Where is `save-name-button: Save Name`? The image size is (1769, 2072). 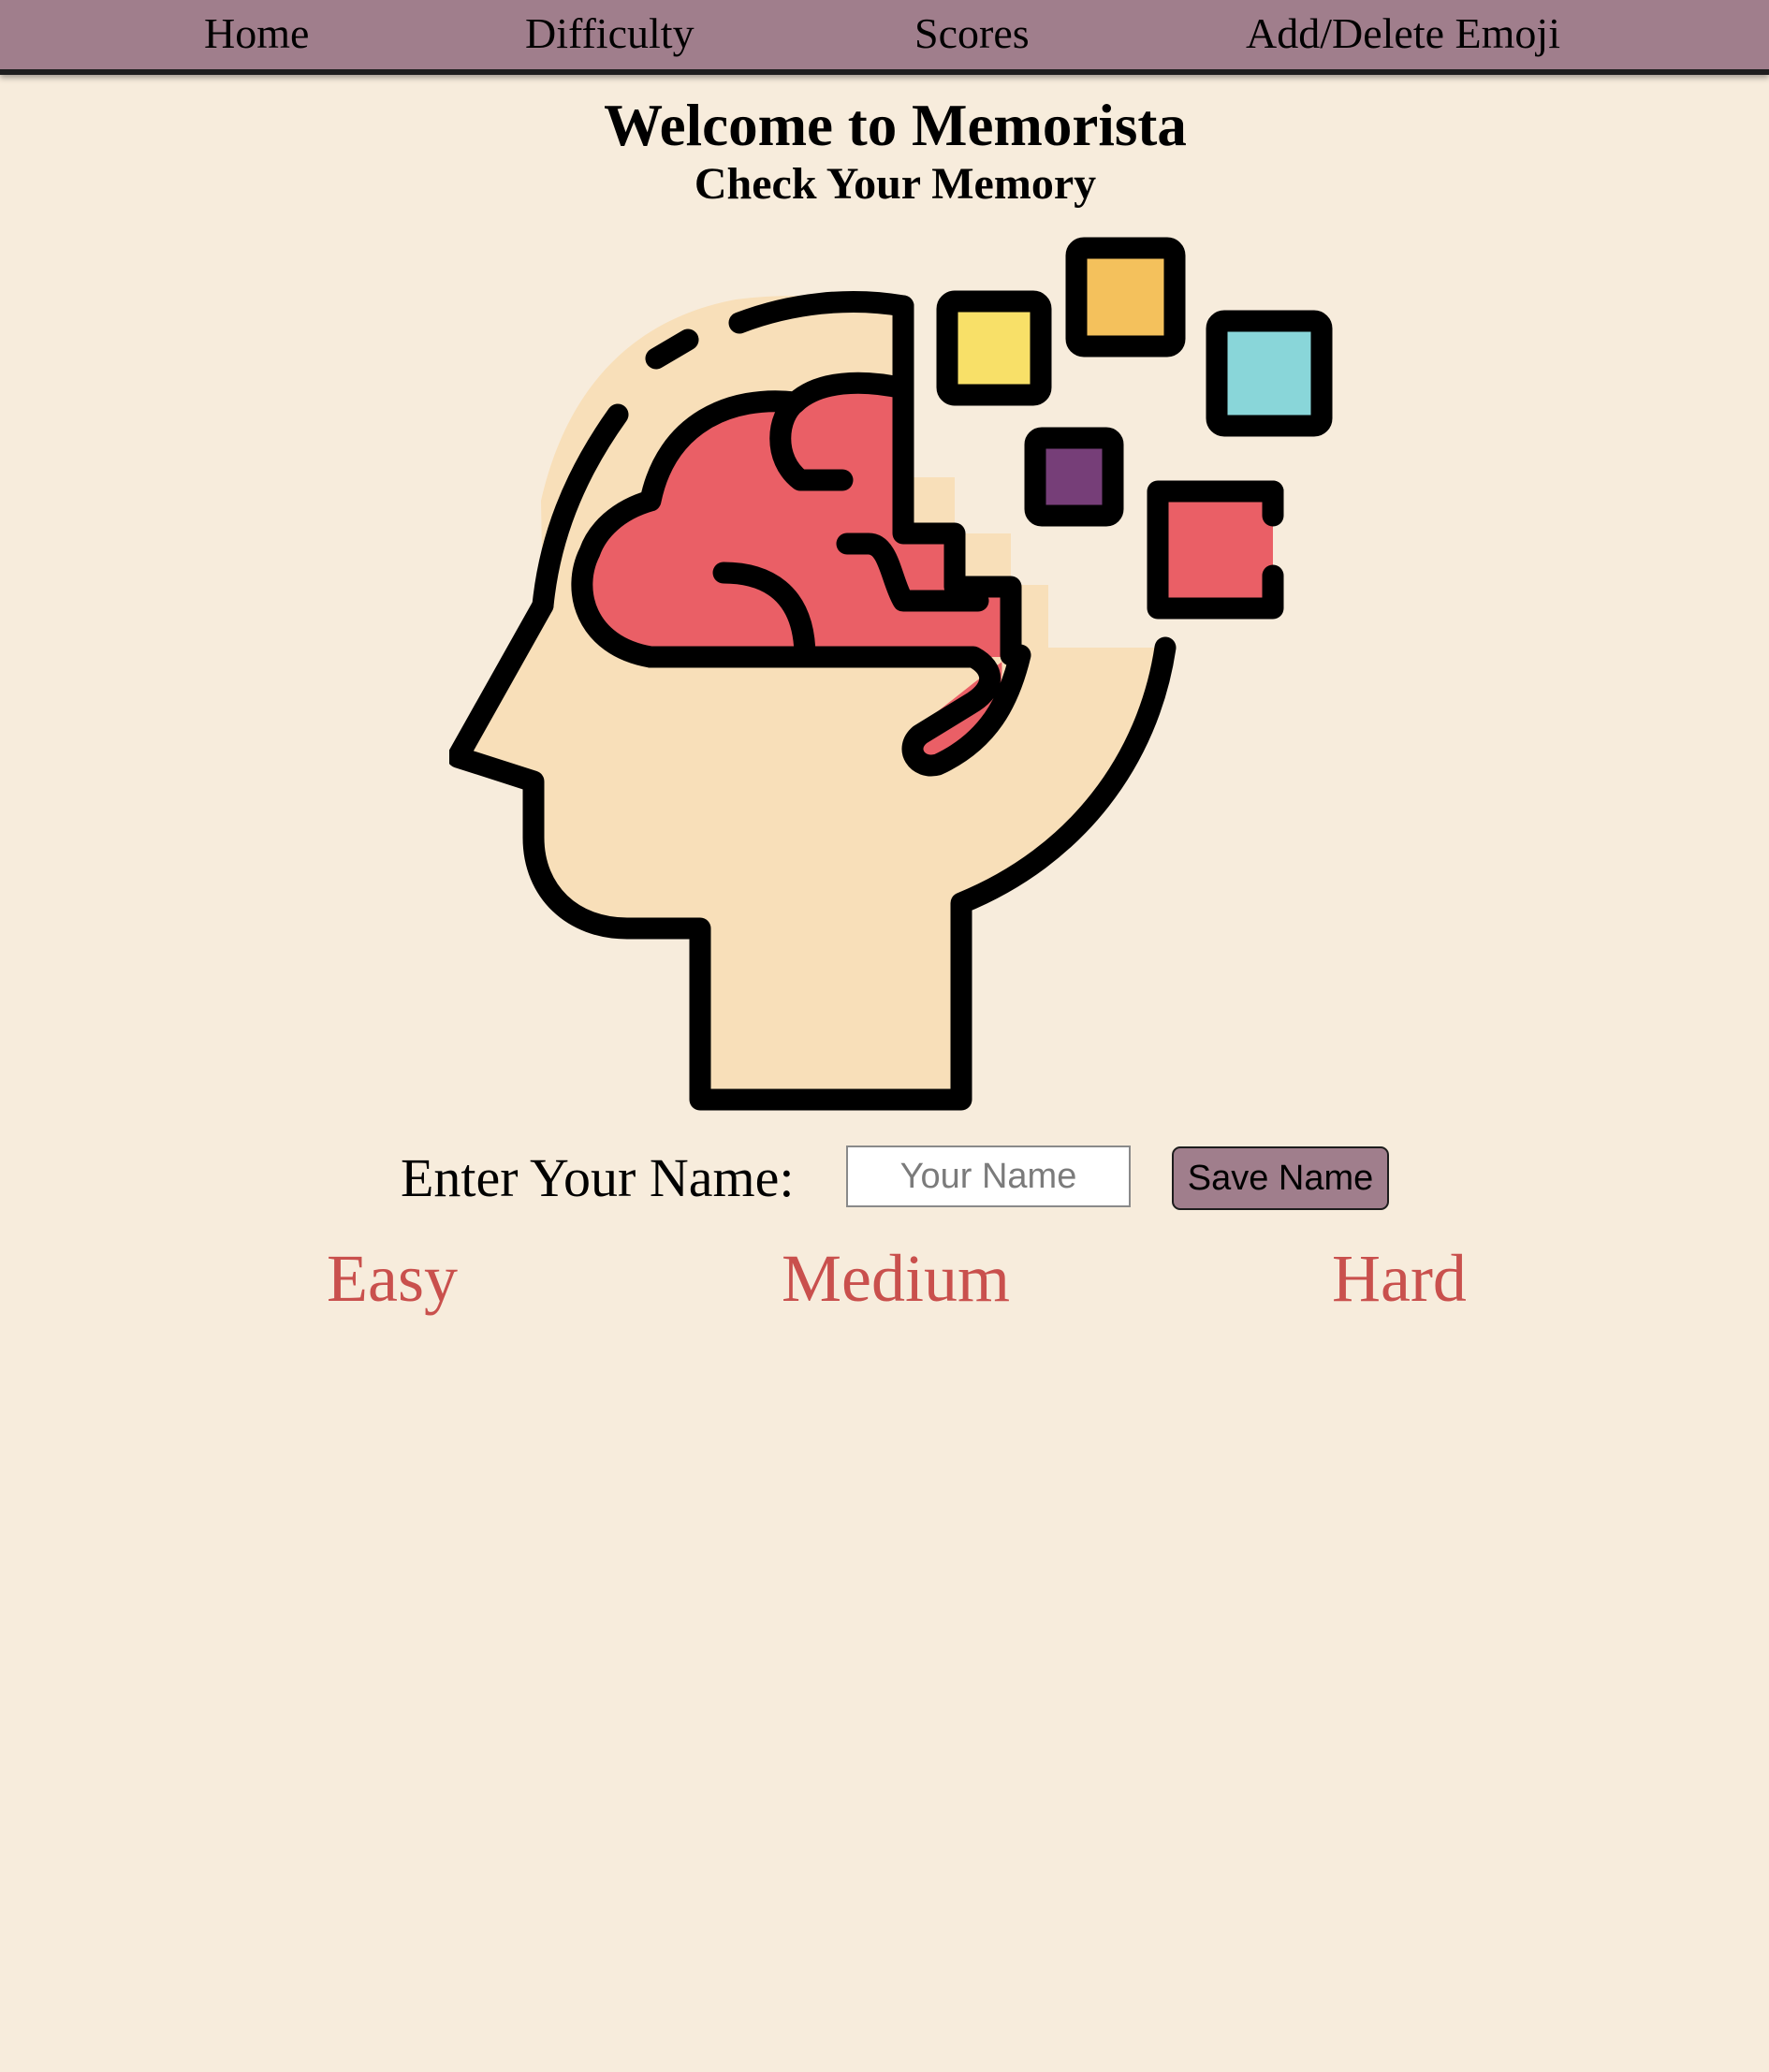
save-name-button: Save Name is located at coordinates (1281, 1178).